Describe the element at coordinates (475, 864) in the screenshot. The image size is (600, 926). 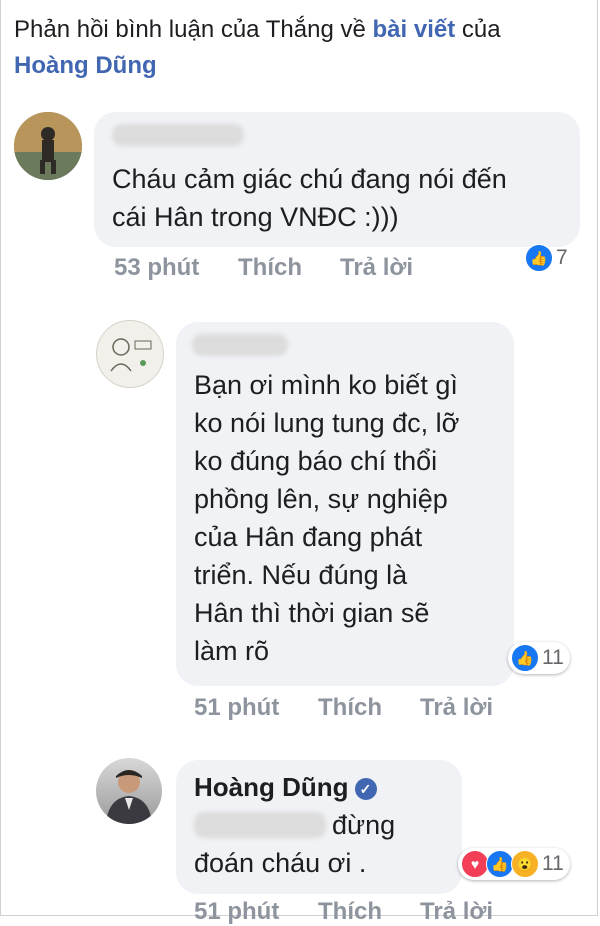
I see `love-icon: ♥` at that location.